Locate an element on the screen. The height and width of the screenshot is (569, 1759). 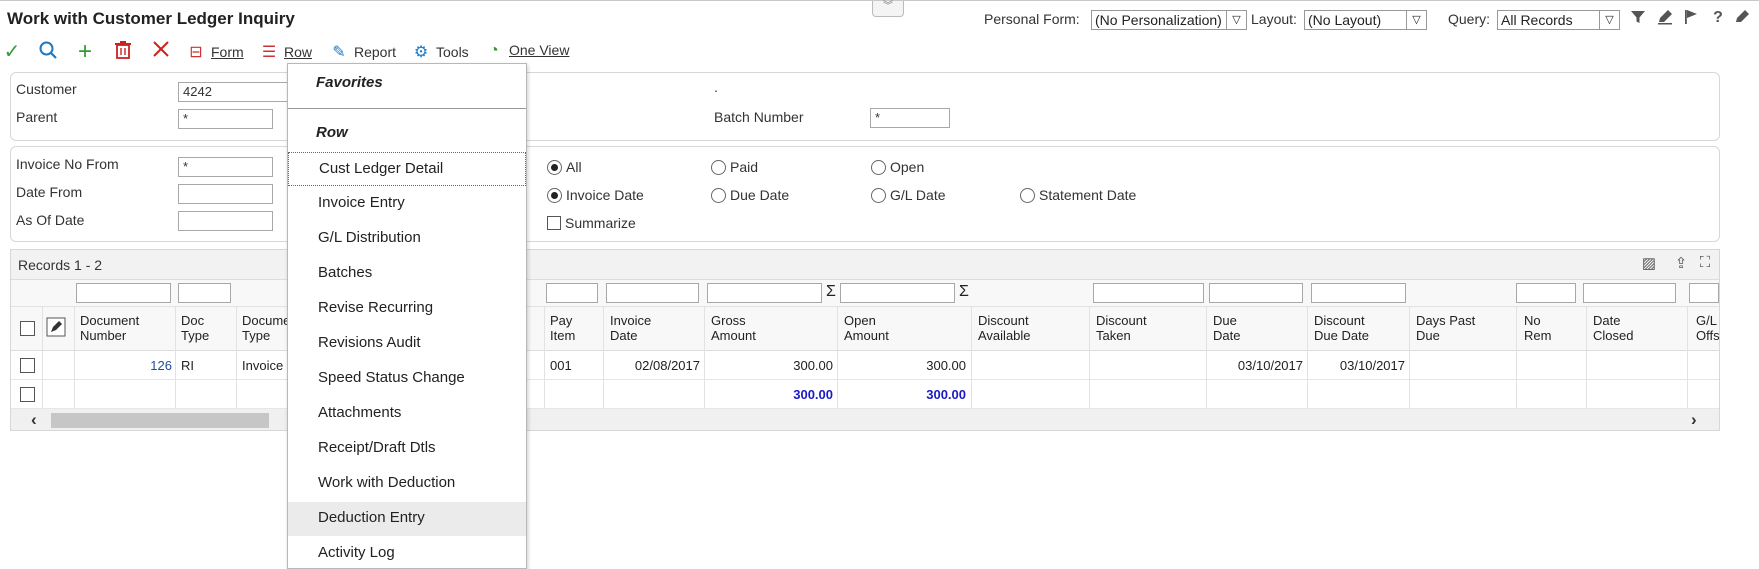
radio-statement-date: Statement Date is located at coordinates (1078, 195).